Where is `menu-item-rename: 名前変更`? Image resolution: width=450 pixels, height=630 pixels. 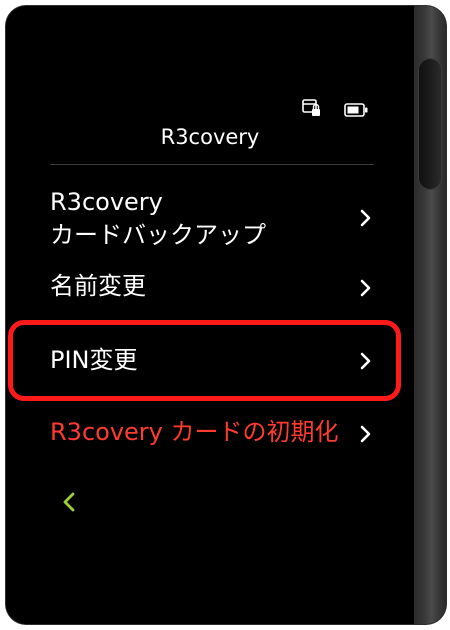
menu-item-rename: 名前変更 is located at coordinates (212, 286).